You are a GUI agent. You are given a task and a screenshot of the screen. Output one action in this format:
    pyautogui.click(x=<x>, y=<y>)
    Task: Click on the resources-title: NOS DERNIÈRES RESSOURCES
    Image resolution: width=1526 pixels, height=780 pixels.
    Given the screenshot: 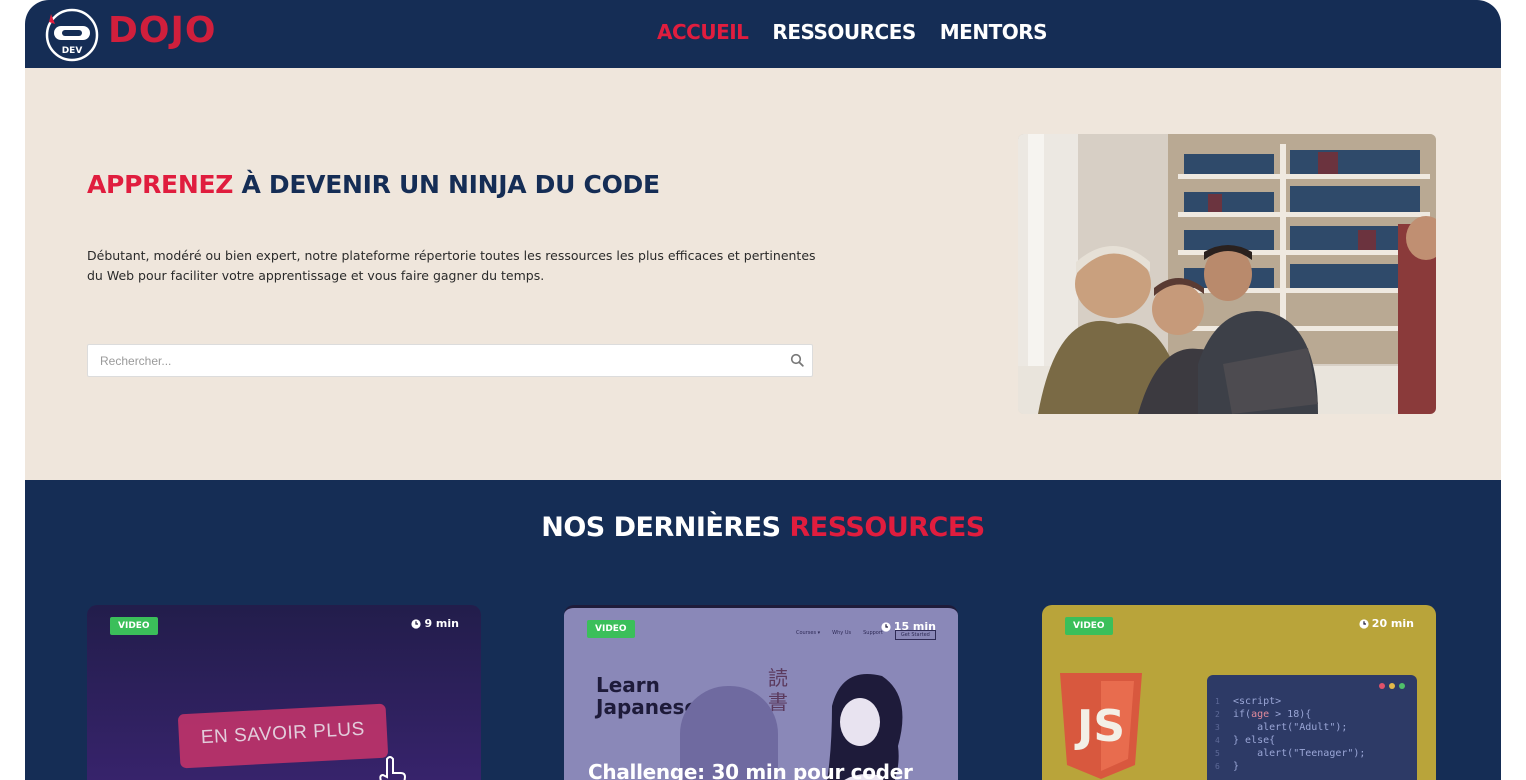 What is the action you would take?
    pyautogui.click(x=763, y=527)
    